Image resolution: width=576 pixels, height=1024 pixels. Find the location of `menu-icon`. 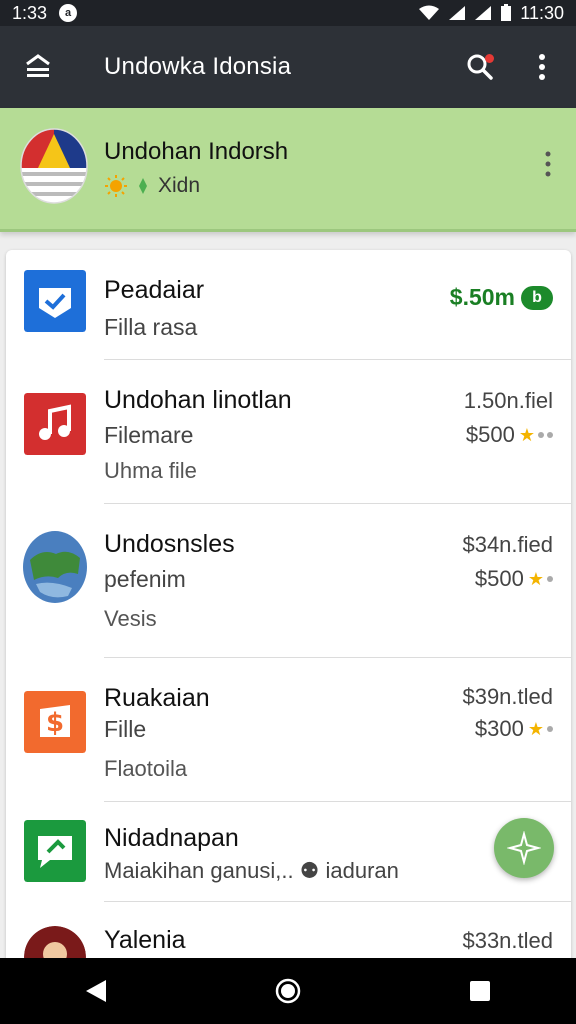

menu-icon is located at coordinates (38, 65).